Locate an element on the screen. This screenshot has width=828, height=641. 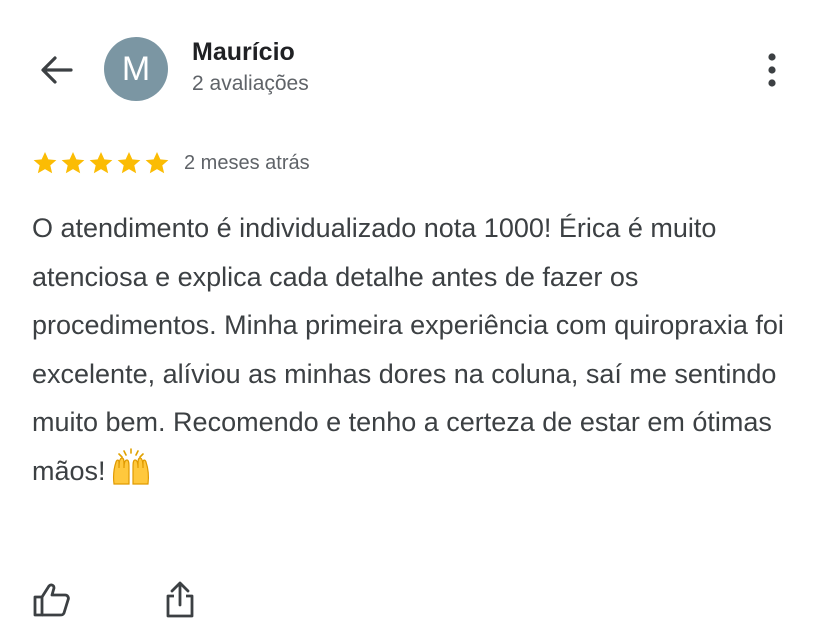
raising-hands-emoji is located at coordinates (131, 474).